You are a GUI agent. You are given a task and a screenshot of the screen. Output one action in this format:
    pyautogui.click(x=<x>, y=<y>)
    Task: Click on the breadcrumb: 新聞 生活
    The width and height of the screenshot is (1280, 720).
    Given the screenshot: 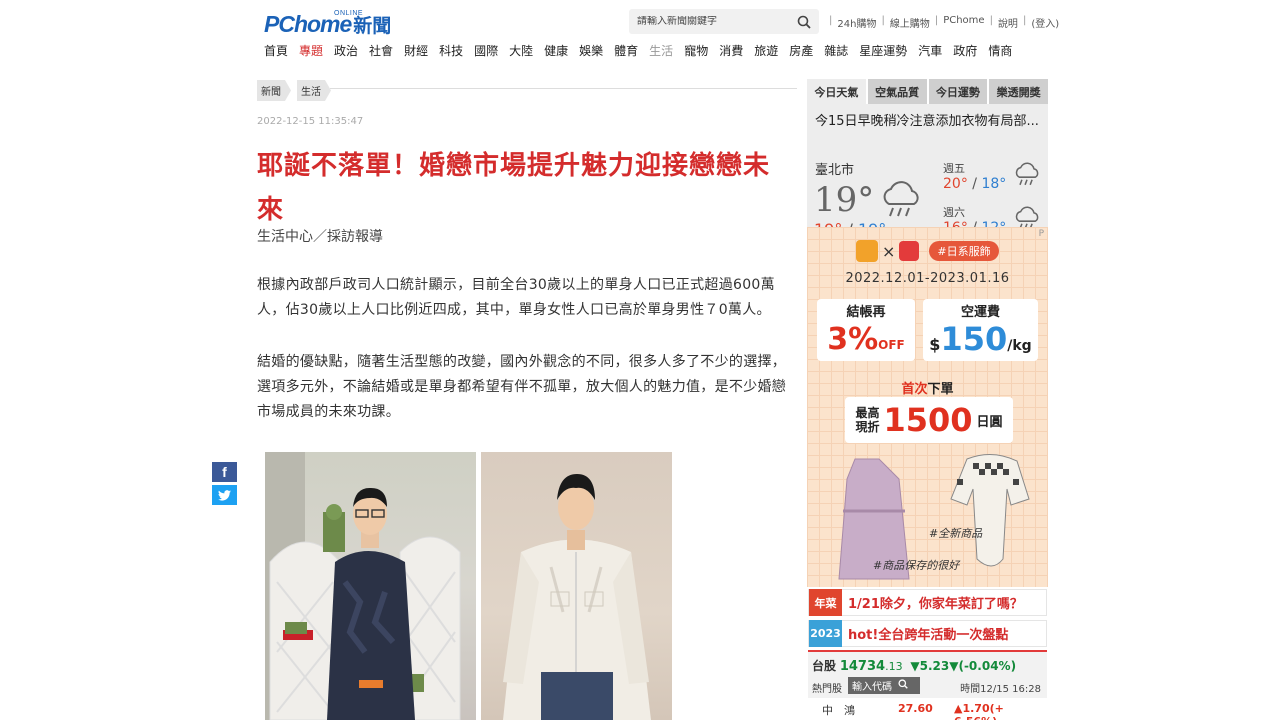 What is the action you would take?
    pyautogui.click(x=294, y=90)
    